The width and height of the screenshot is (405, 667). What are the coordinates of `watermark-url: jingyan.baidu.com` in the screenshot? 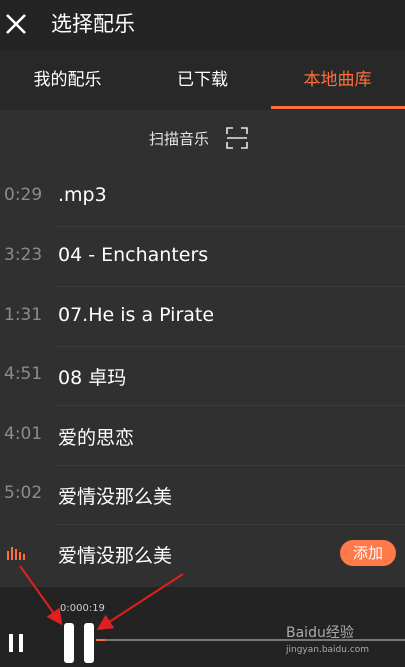 It's located at (328, 650).